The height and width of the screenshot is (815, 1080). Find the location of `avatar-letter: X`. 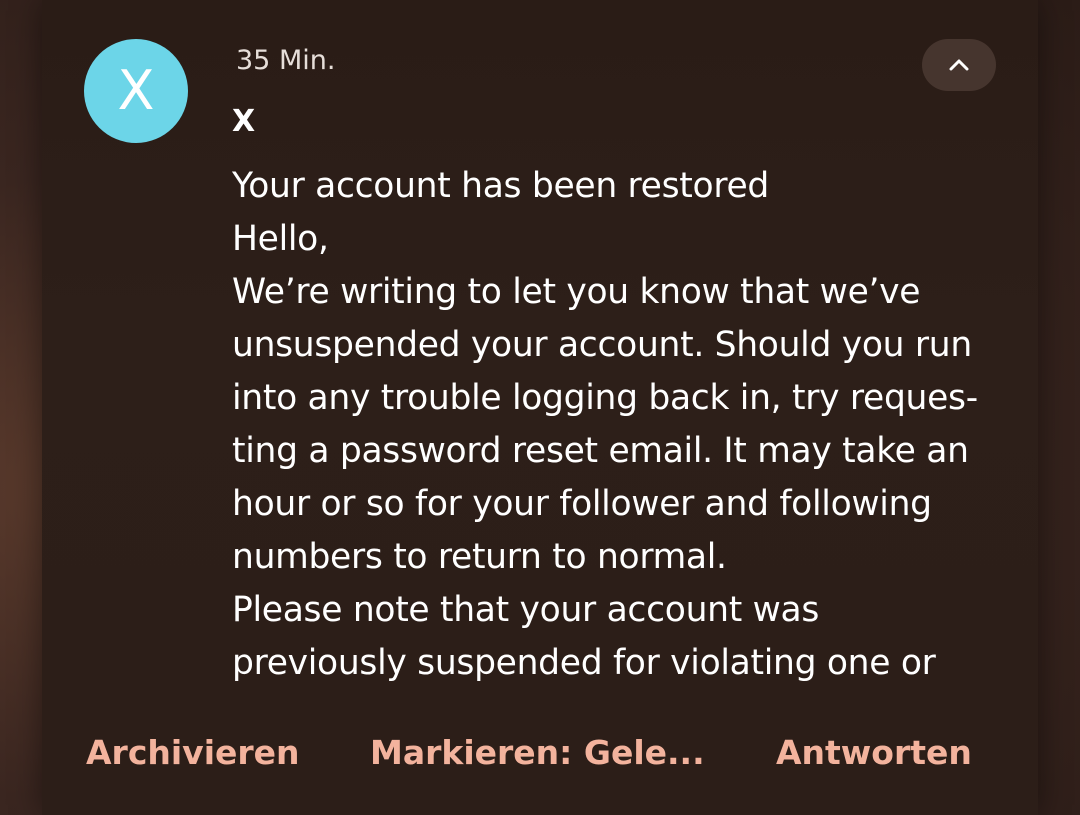

avatar-letter: X is located at coordinates (136, 90).